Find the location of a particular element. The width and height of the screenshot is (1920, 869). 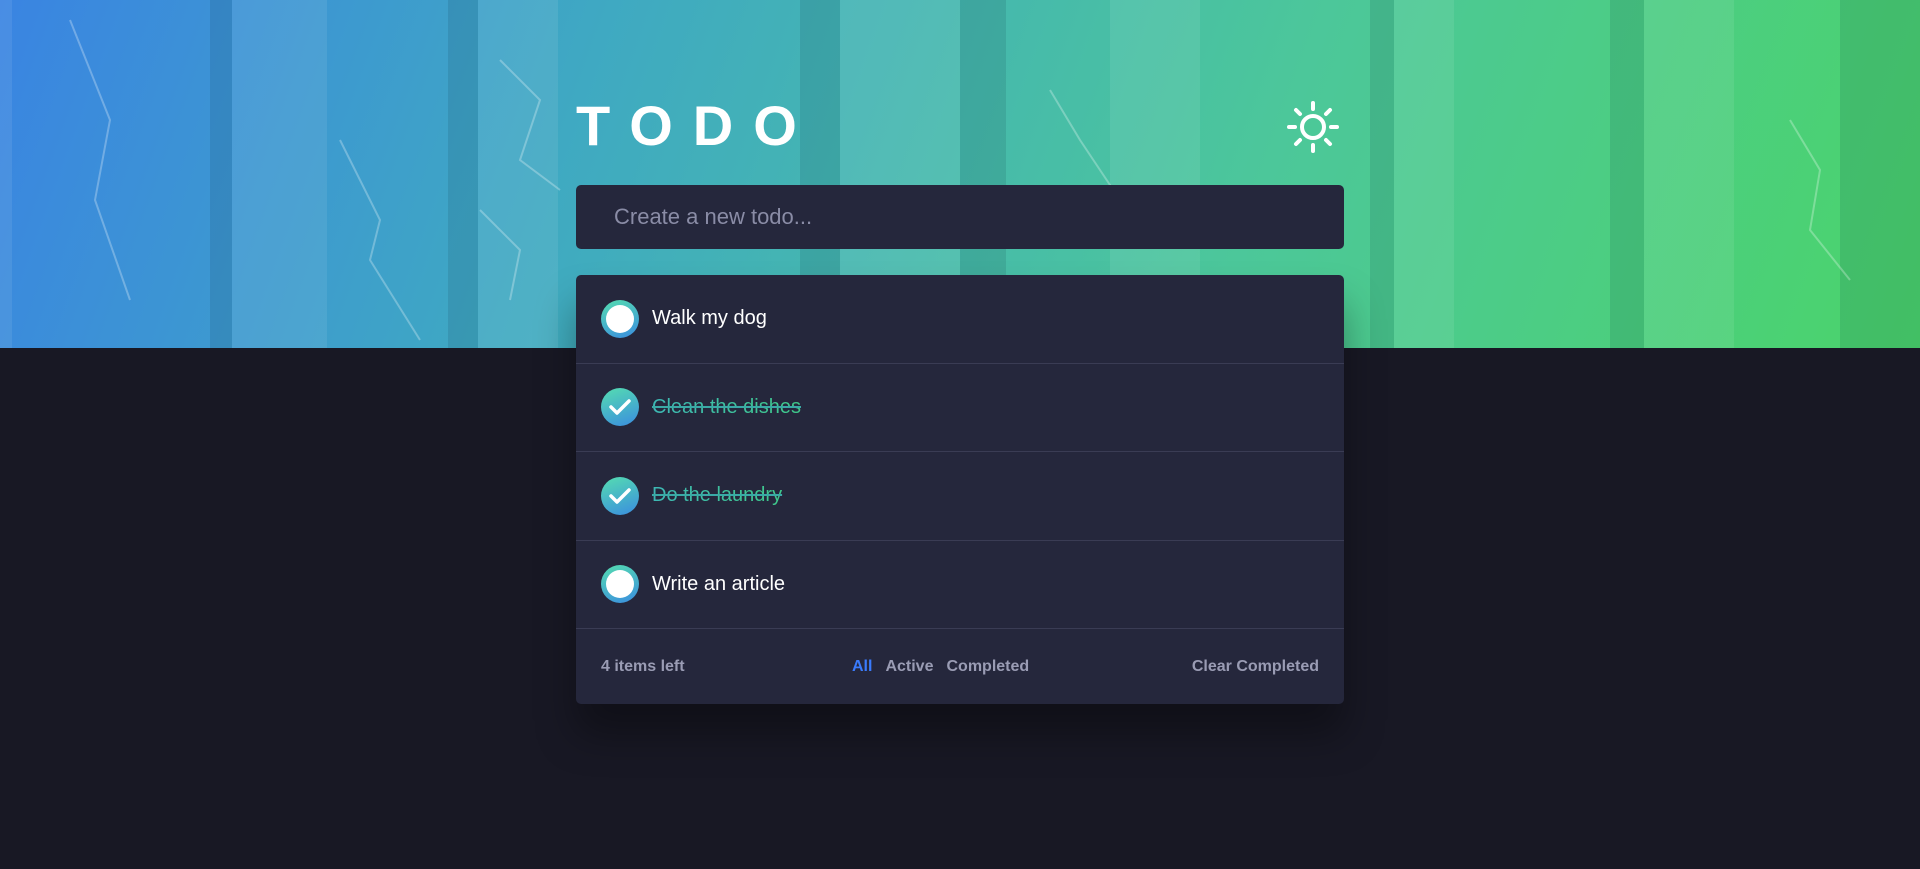

app-title: TODO is located at coordinates (696, 125).